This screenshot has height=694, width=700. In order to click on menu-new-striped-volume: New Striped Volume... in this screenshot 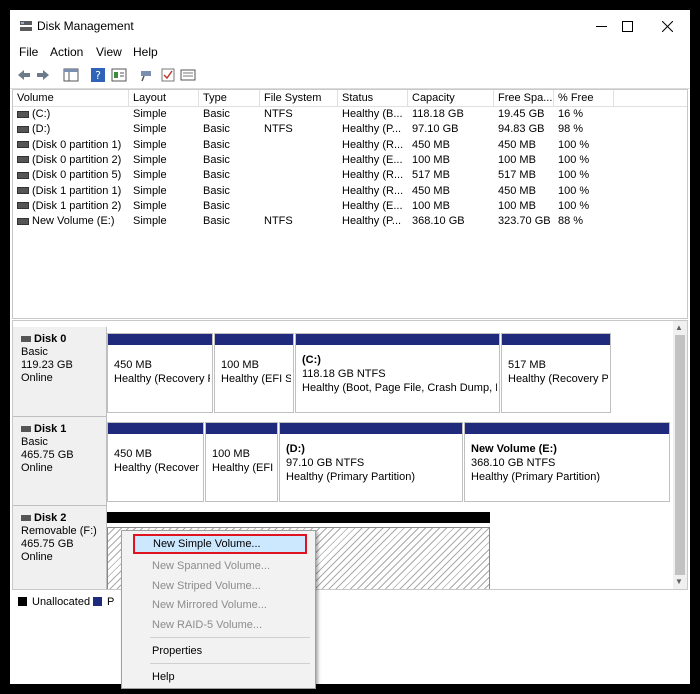, I will do `click(218, 586)`.